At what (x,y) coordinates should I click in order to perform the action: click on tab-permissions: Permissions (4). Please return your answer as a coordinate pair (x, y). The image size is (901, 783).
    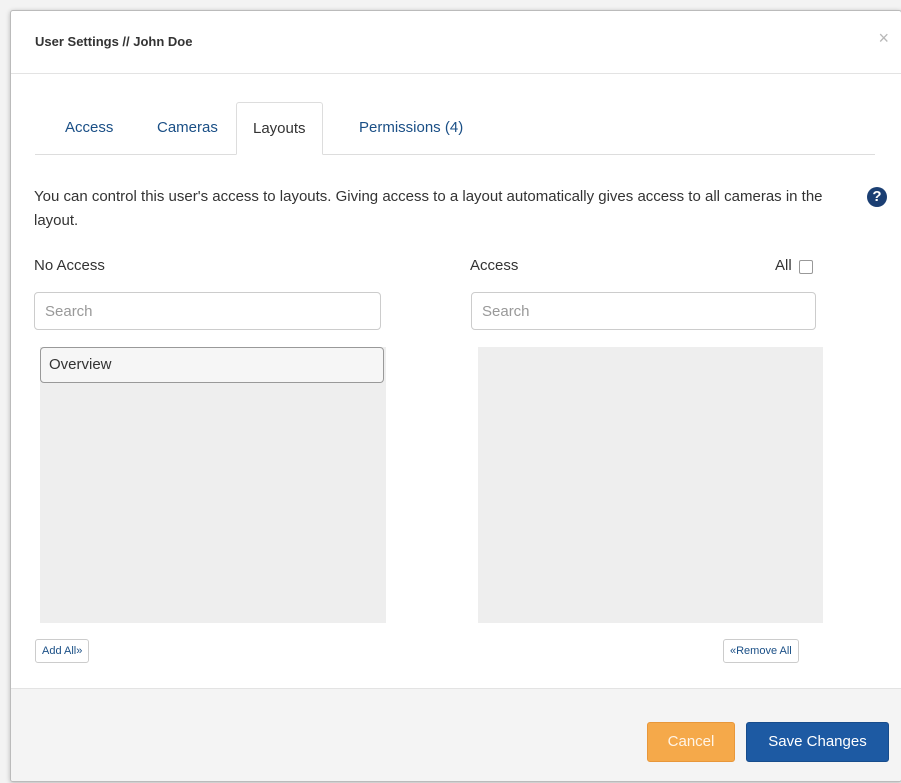
    Looking at the image, I should click on (411, 127).